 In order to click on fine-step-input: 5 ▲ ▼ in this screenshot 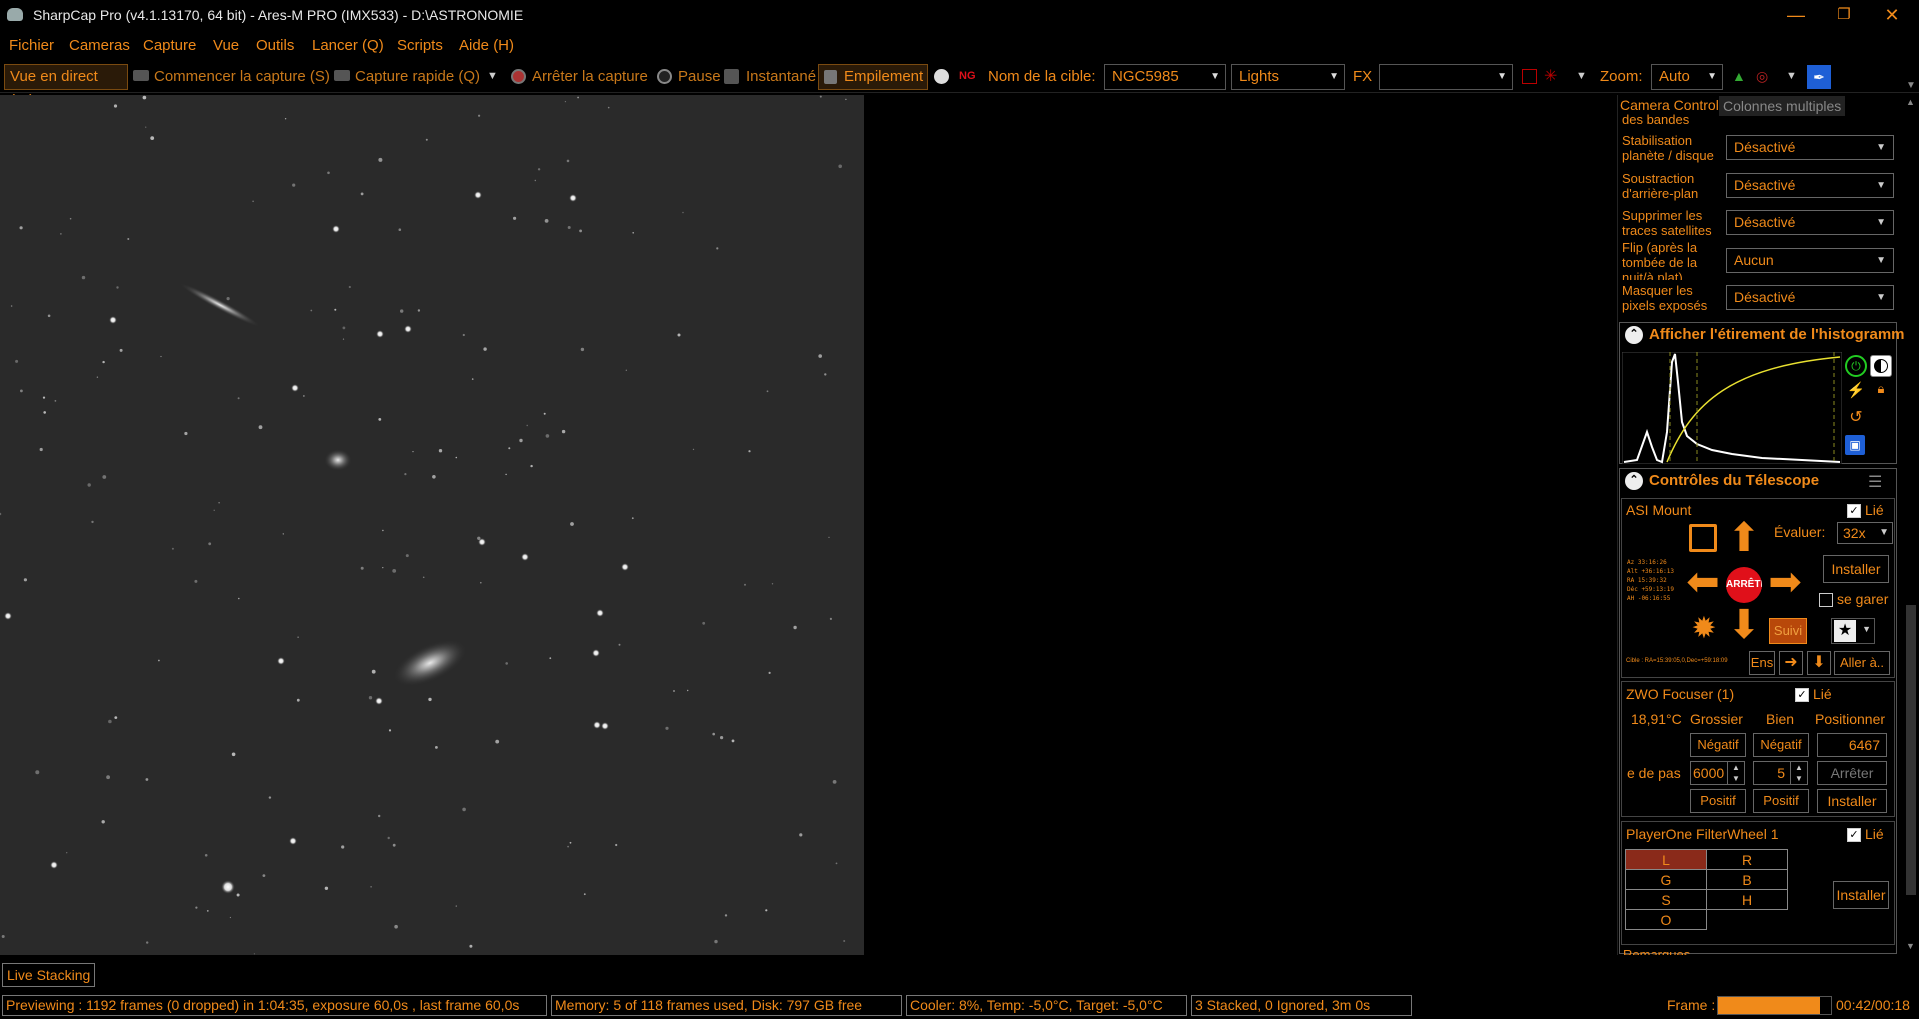, I will do `click(1780, 773)`.